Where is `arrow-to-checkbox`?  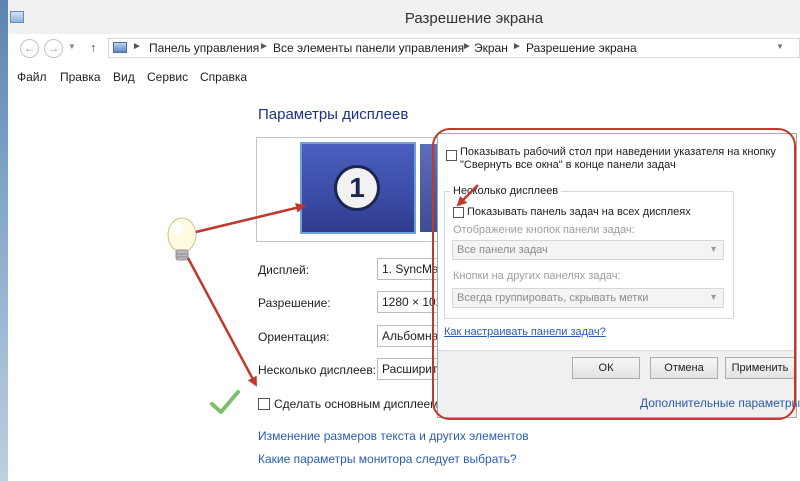
arrow-to-checkbox is located at coordinates (222, 322).